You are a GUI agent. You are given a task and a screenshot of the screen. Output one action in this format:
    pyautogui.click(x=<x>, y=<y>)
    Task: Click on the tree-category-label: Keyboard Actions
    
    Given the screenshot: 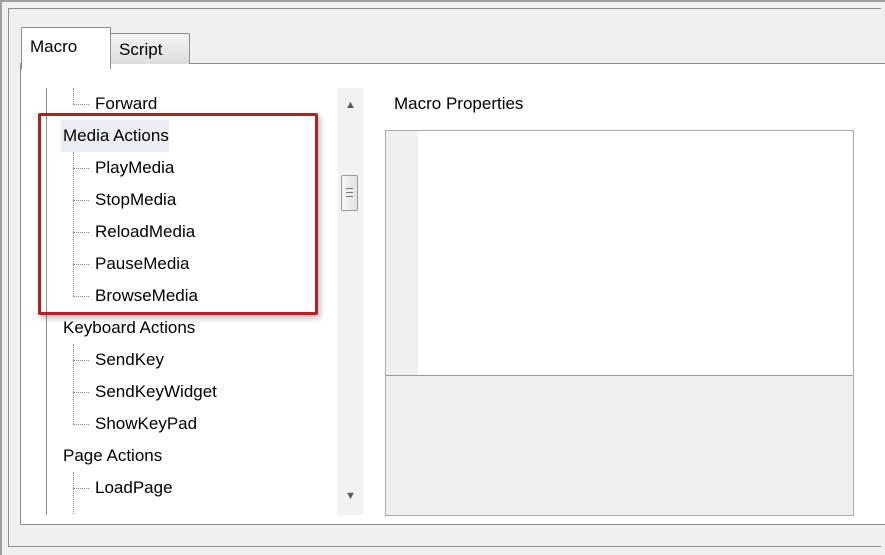 What is the action you would take?
    pyautogui.click(x=129, y=327)
    